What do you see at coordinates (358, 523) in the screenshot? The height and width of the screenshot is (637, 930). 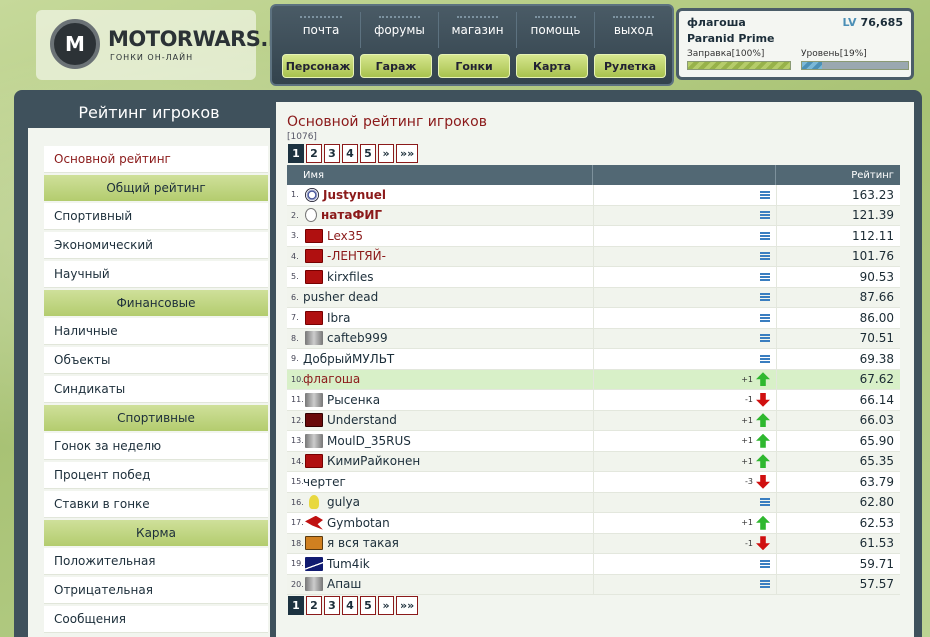 I see `player-name-link: Gymbotan` at bounding box center [358, 523].